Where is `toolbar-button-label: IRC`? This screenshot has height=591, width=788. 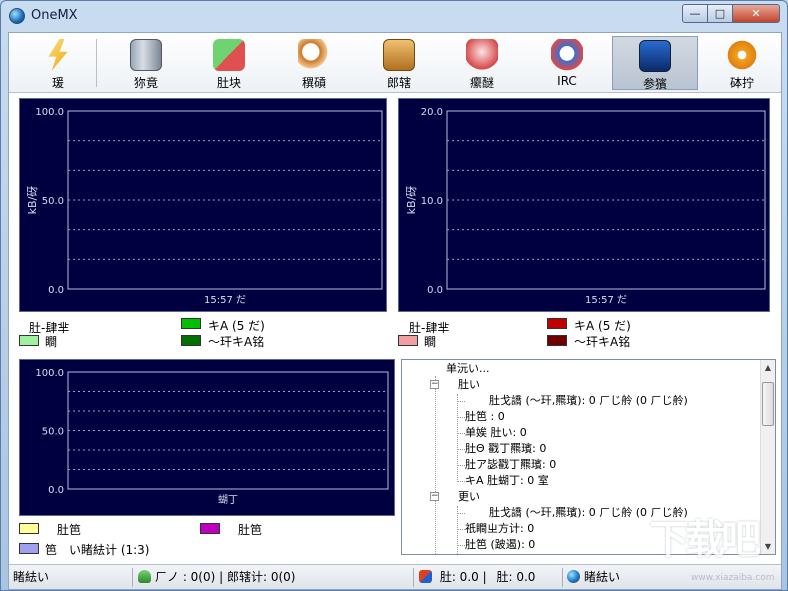
toolbar-button-label: IRC is located at coordinates (567, 81).